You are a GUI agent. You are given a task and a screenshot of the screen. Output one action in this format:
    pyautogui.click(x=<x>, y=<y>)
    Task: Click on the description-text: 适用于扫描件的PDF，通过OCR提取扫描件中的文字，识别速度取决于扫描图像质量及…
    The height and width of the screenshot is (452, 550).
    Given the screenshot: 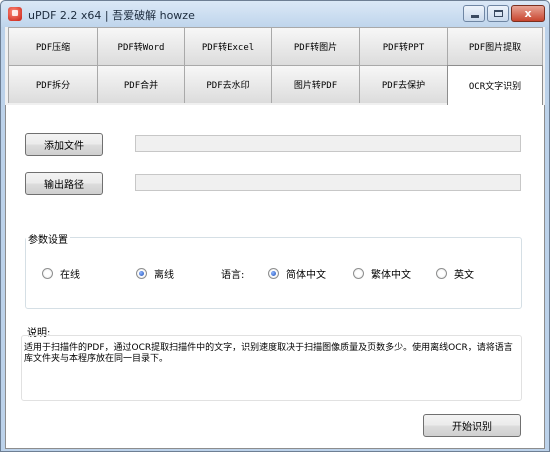 What is the action you would take?
    pyautogui.click(x=268, y=353)
    